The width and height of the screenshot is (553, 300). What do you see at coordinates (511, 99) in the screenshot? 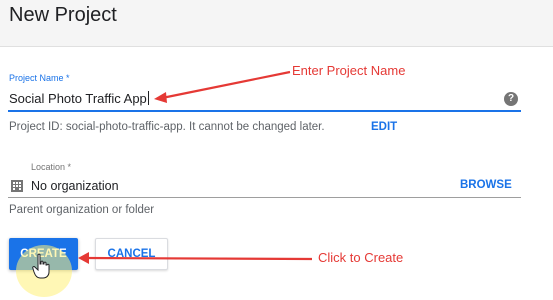
I see `help-circle-icon: ?` at bounding box center [511, 99].